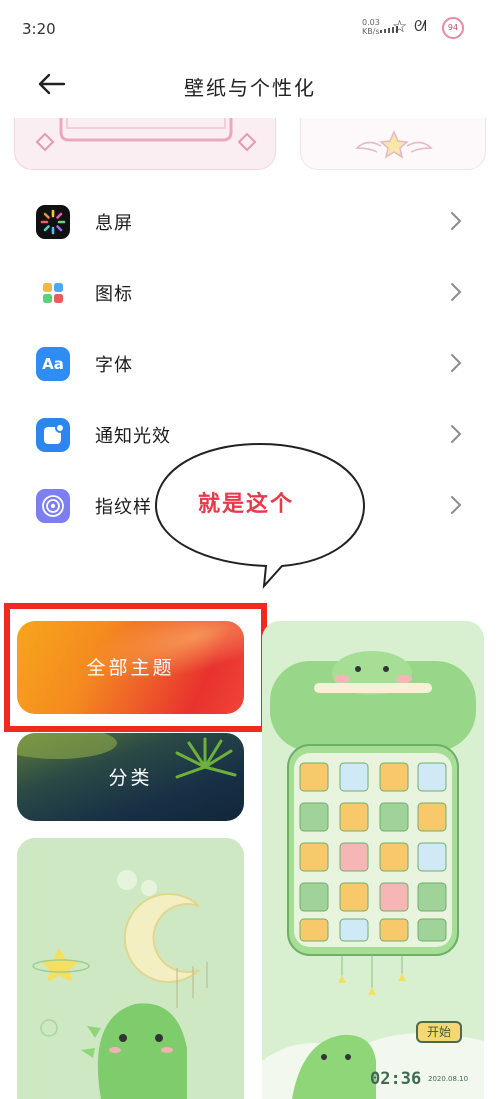 Image resolution: width=500 pixels, height=1099 pixels. I want to click on fingerprint-icon, so click(53, 506).